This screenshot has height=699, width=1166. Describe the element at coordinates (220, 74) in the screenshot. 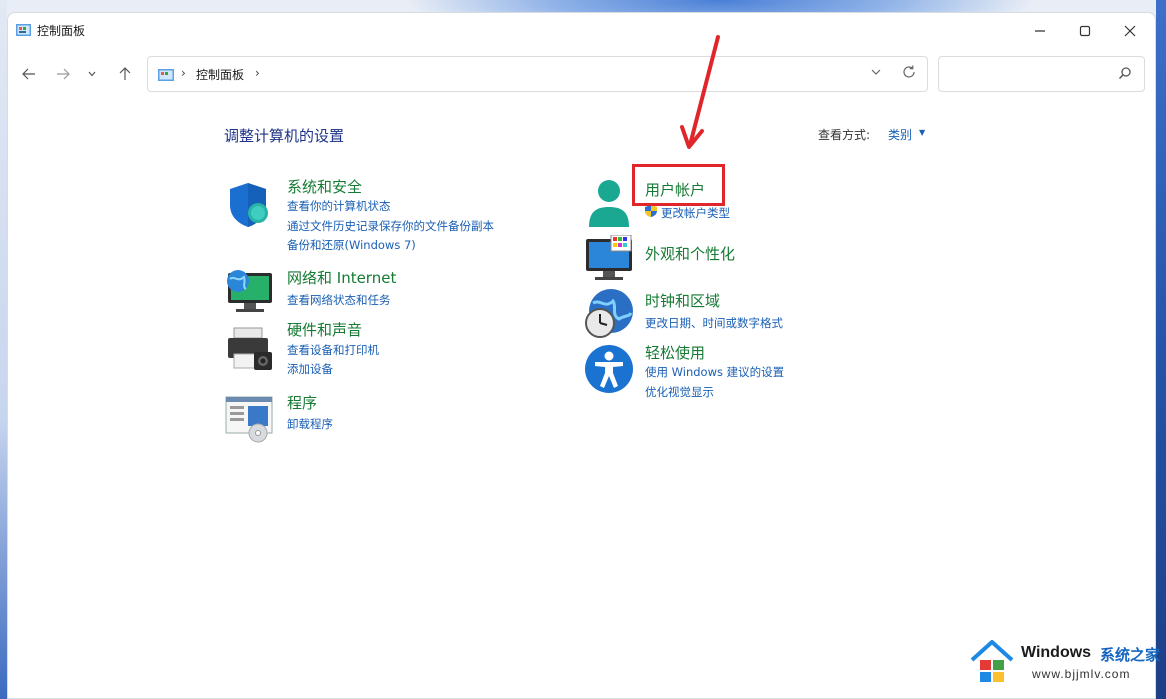

I see `breadcrumb-control-panel: 控制面板` at that location.